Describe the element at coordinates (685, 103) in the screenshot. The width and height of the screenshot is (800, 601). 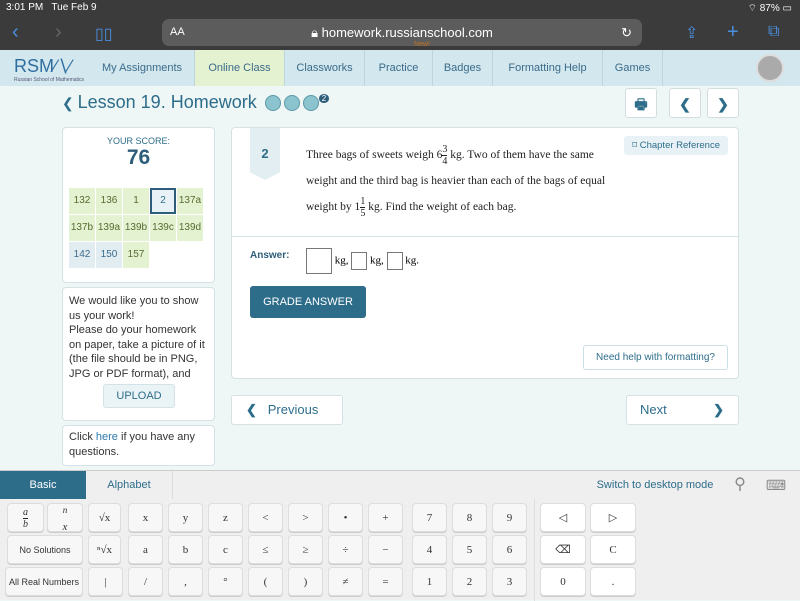
I see `prev-lesson-button: ❮` at that location.